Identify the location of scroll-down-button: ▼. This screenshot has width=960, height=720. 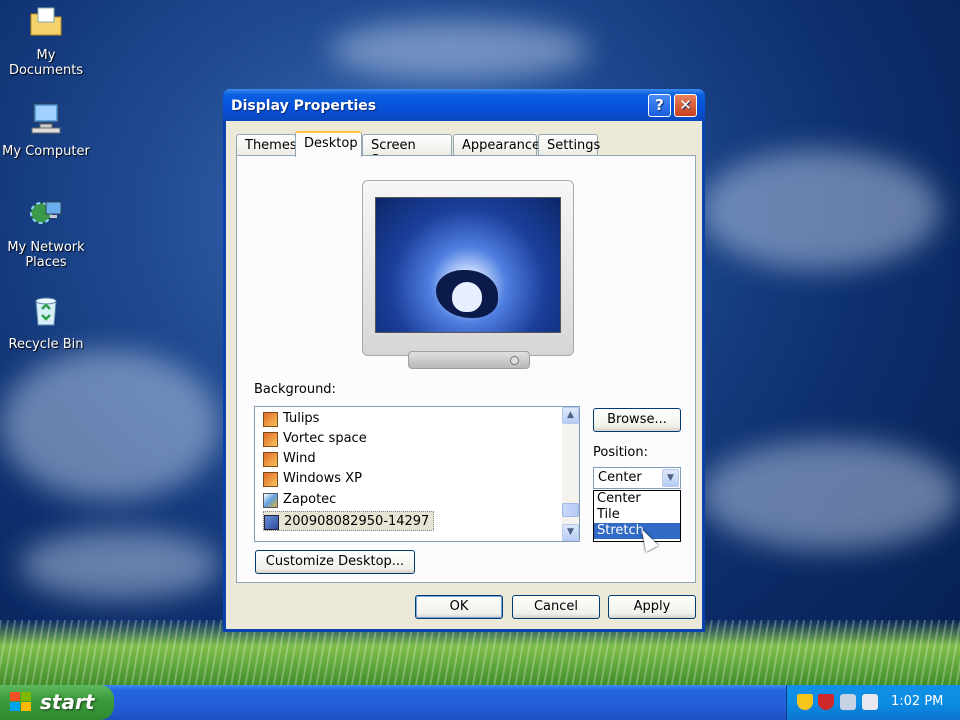
(570, 532).